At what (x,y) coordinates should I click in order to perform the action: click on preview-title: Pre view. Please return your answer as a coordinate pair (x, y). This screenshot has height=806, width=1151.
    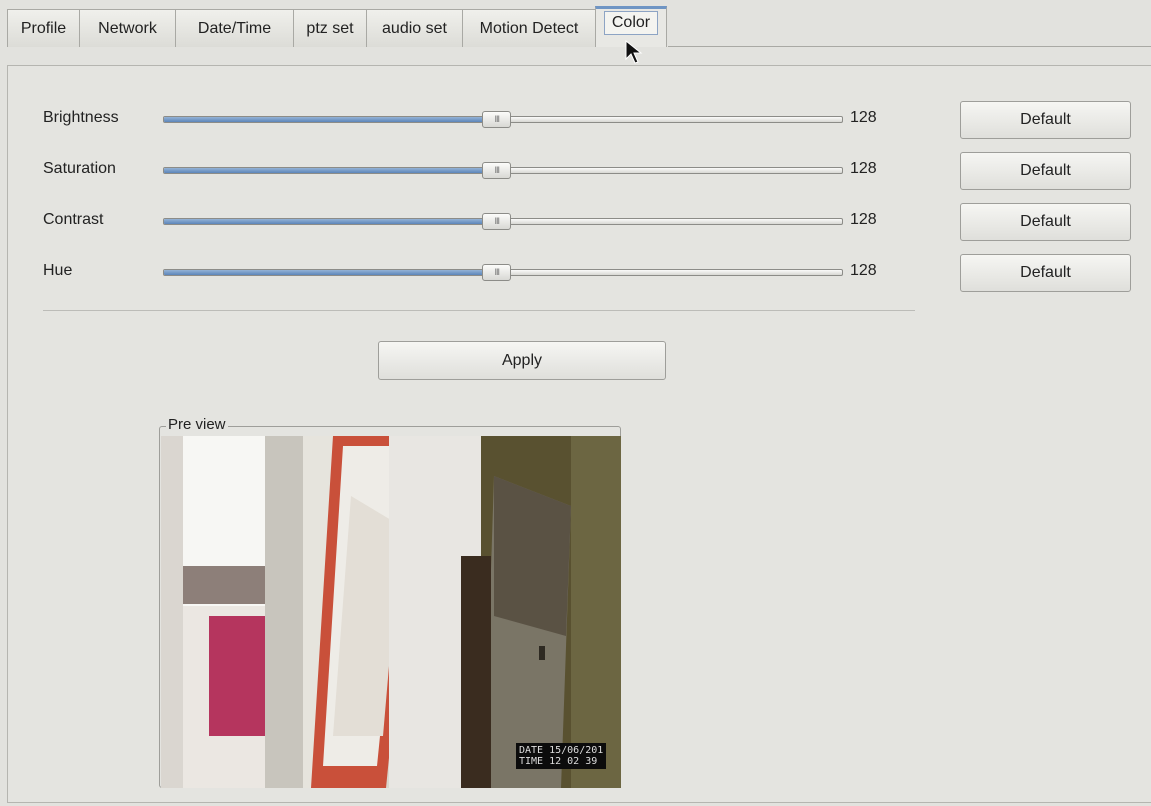
    Looking at the image, I should click on (197, 424).